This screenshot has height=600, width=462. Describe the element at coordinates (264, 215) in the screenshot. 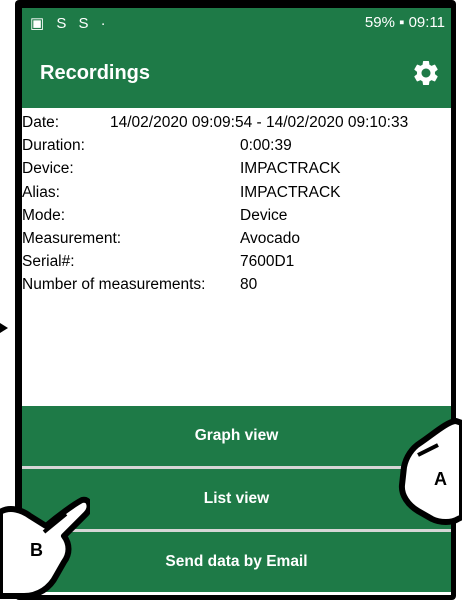

I see `detail-value: Device` at that location.